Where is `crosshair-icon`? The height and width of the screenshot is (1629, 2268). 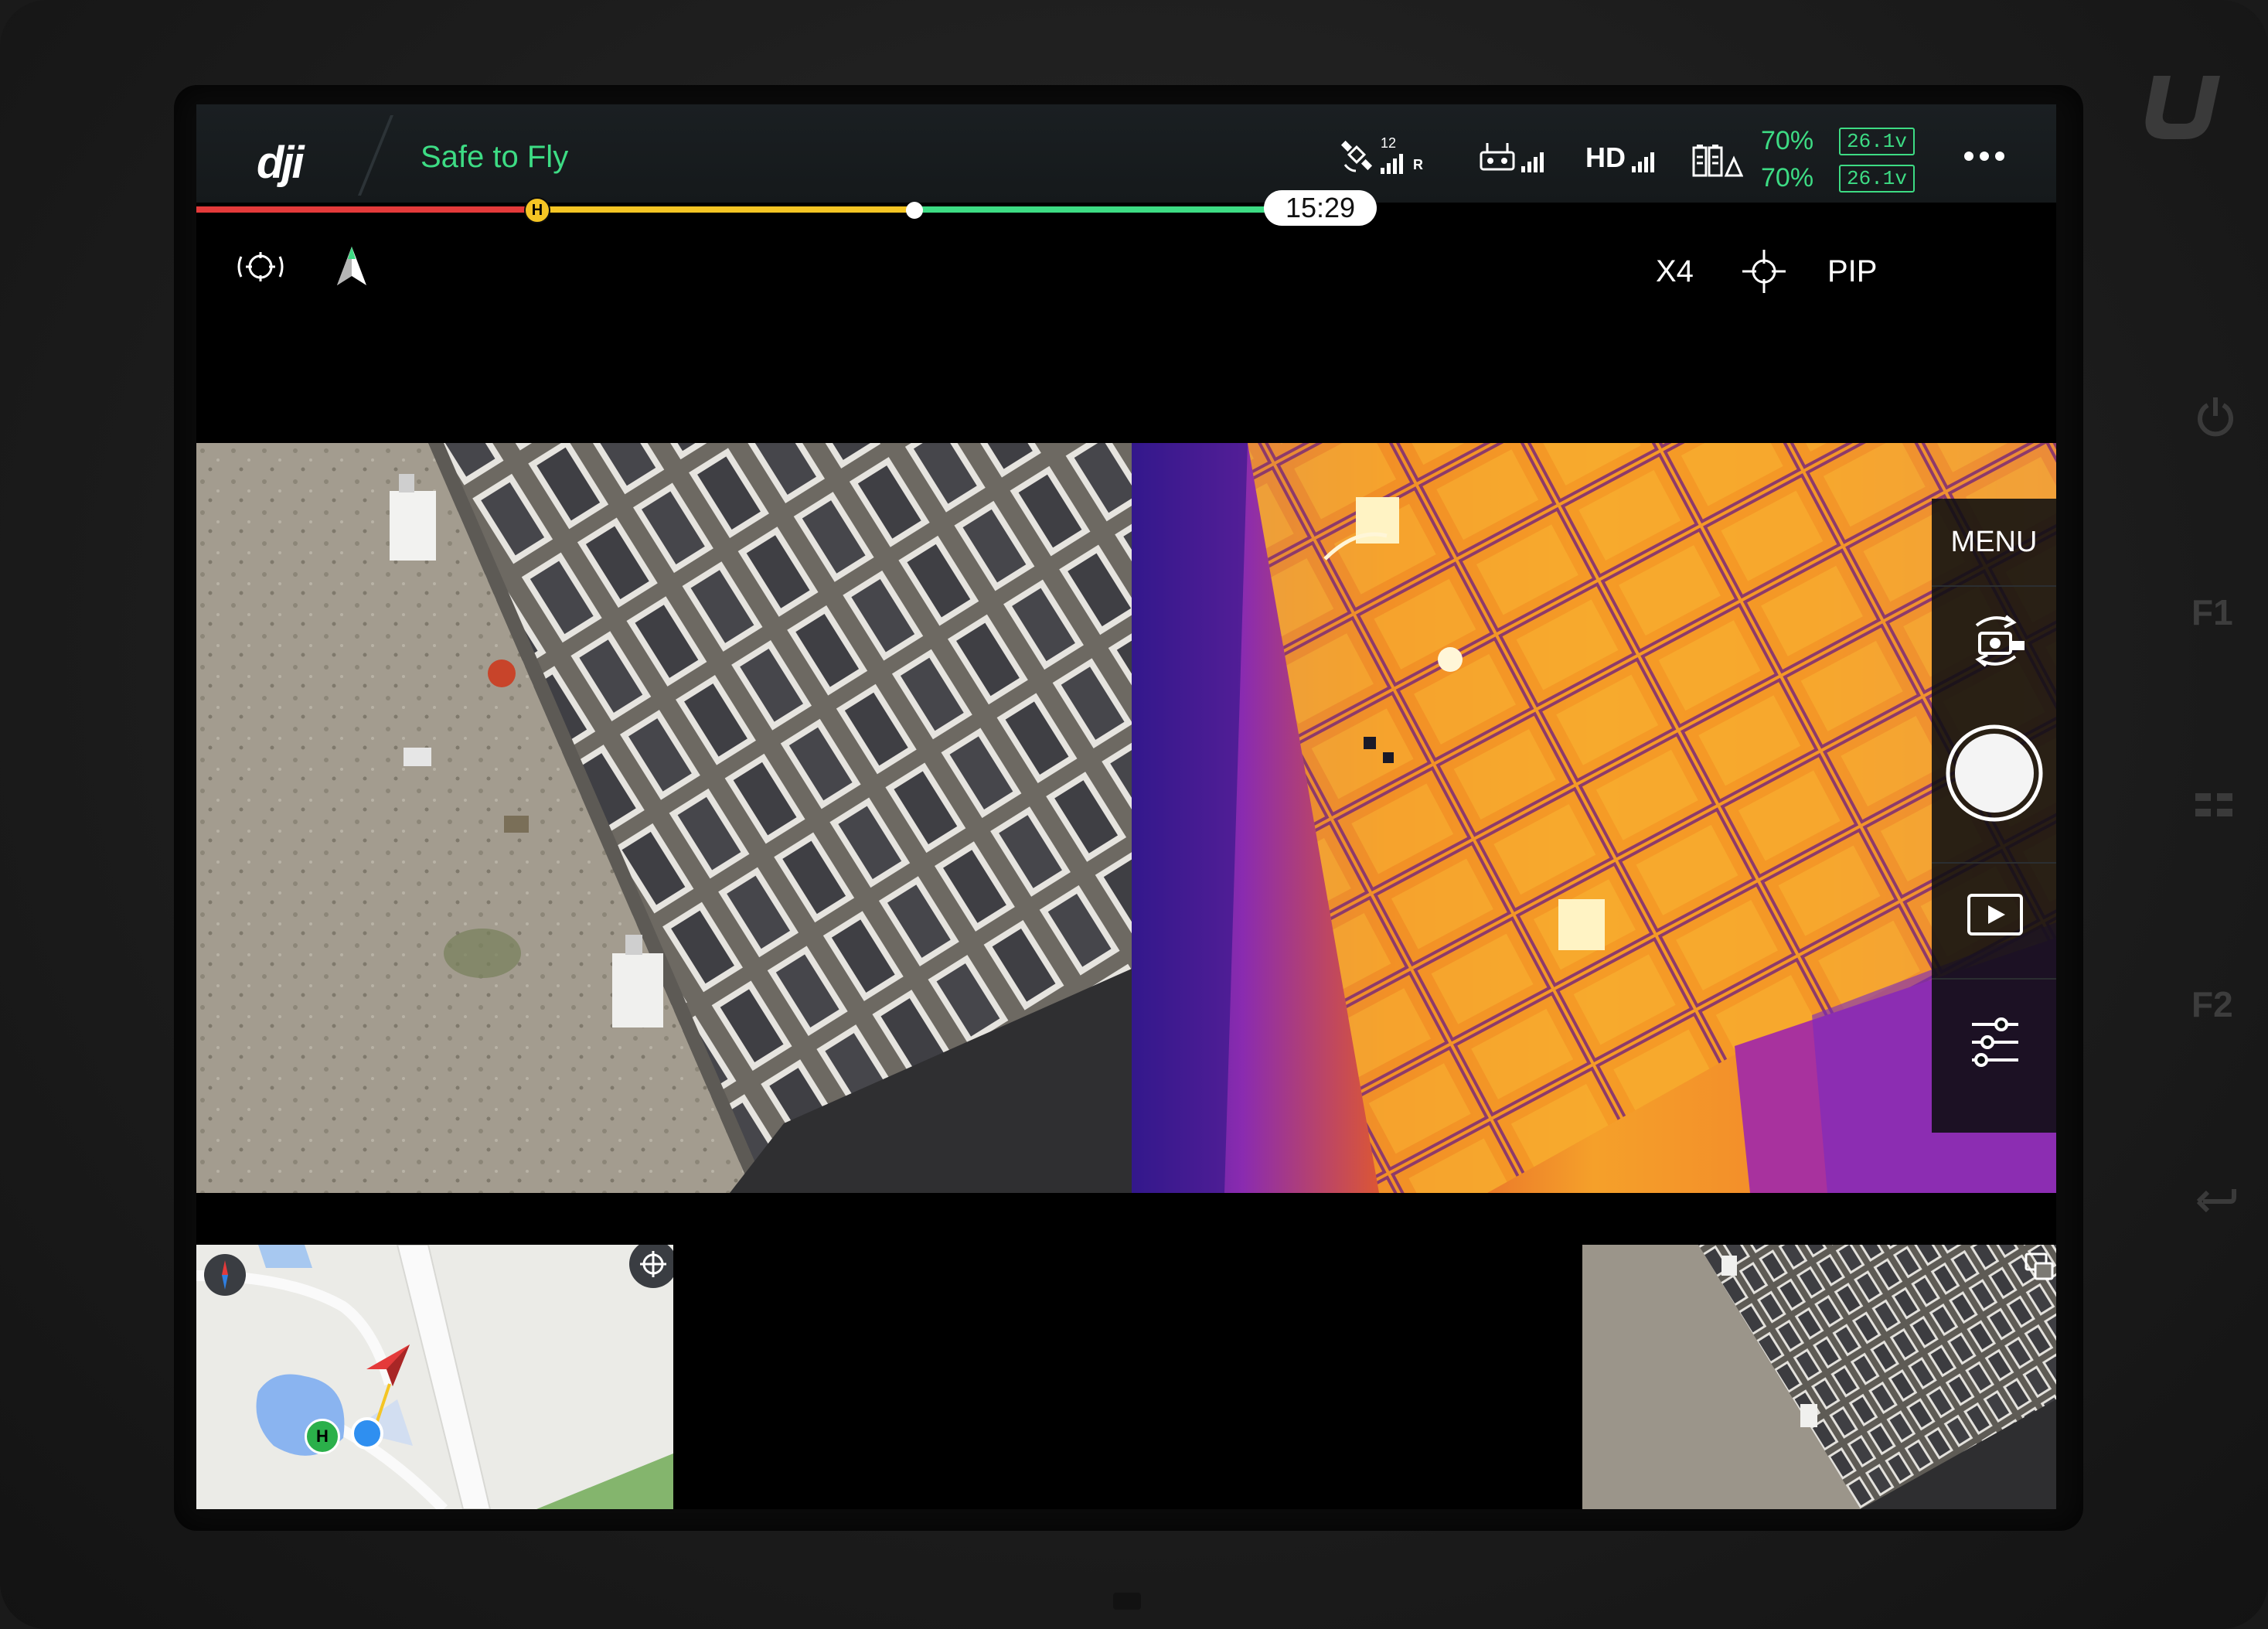
crosshair-icon is located at coordinates (1764, 271).